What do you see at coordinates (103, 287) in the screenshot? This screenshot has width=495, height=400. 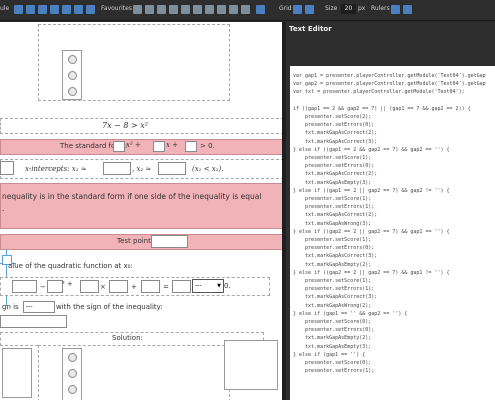 I see `calc-times: ×` at bounding box center [103, 287].